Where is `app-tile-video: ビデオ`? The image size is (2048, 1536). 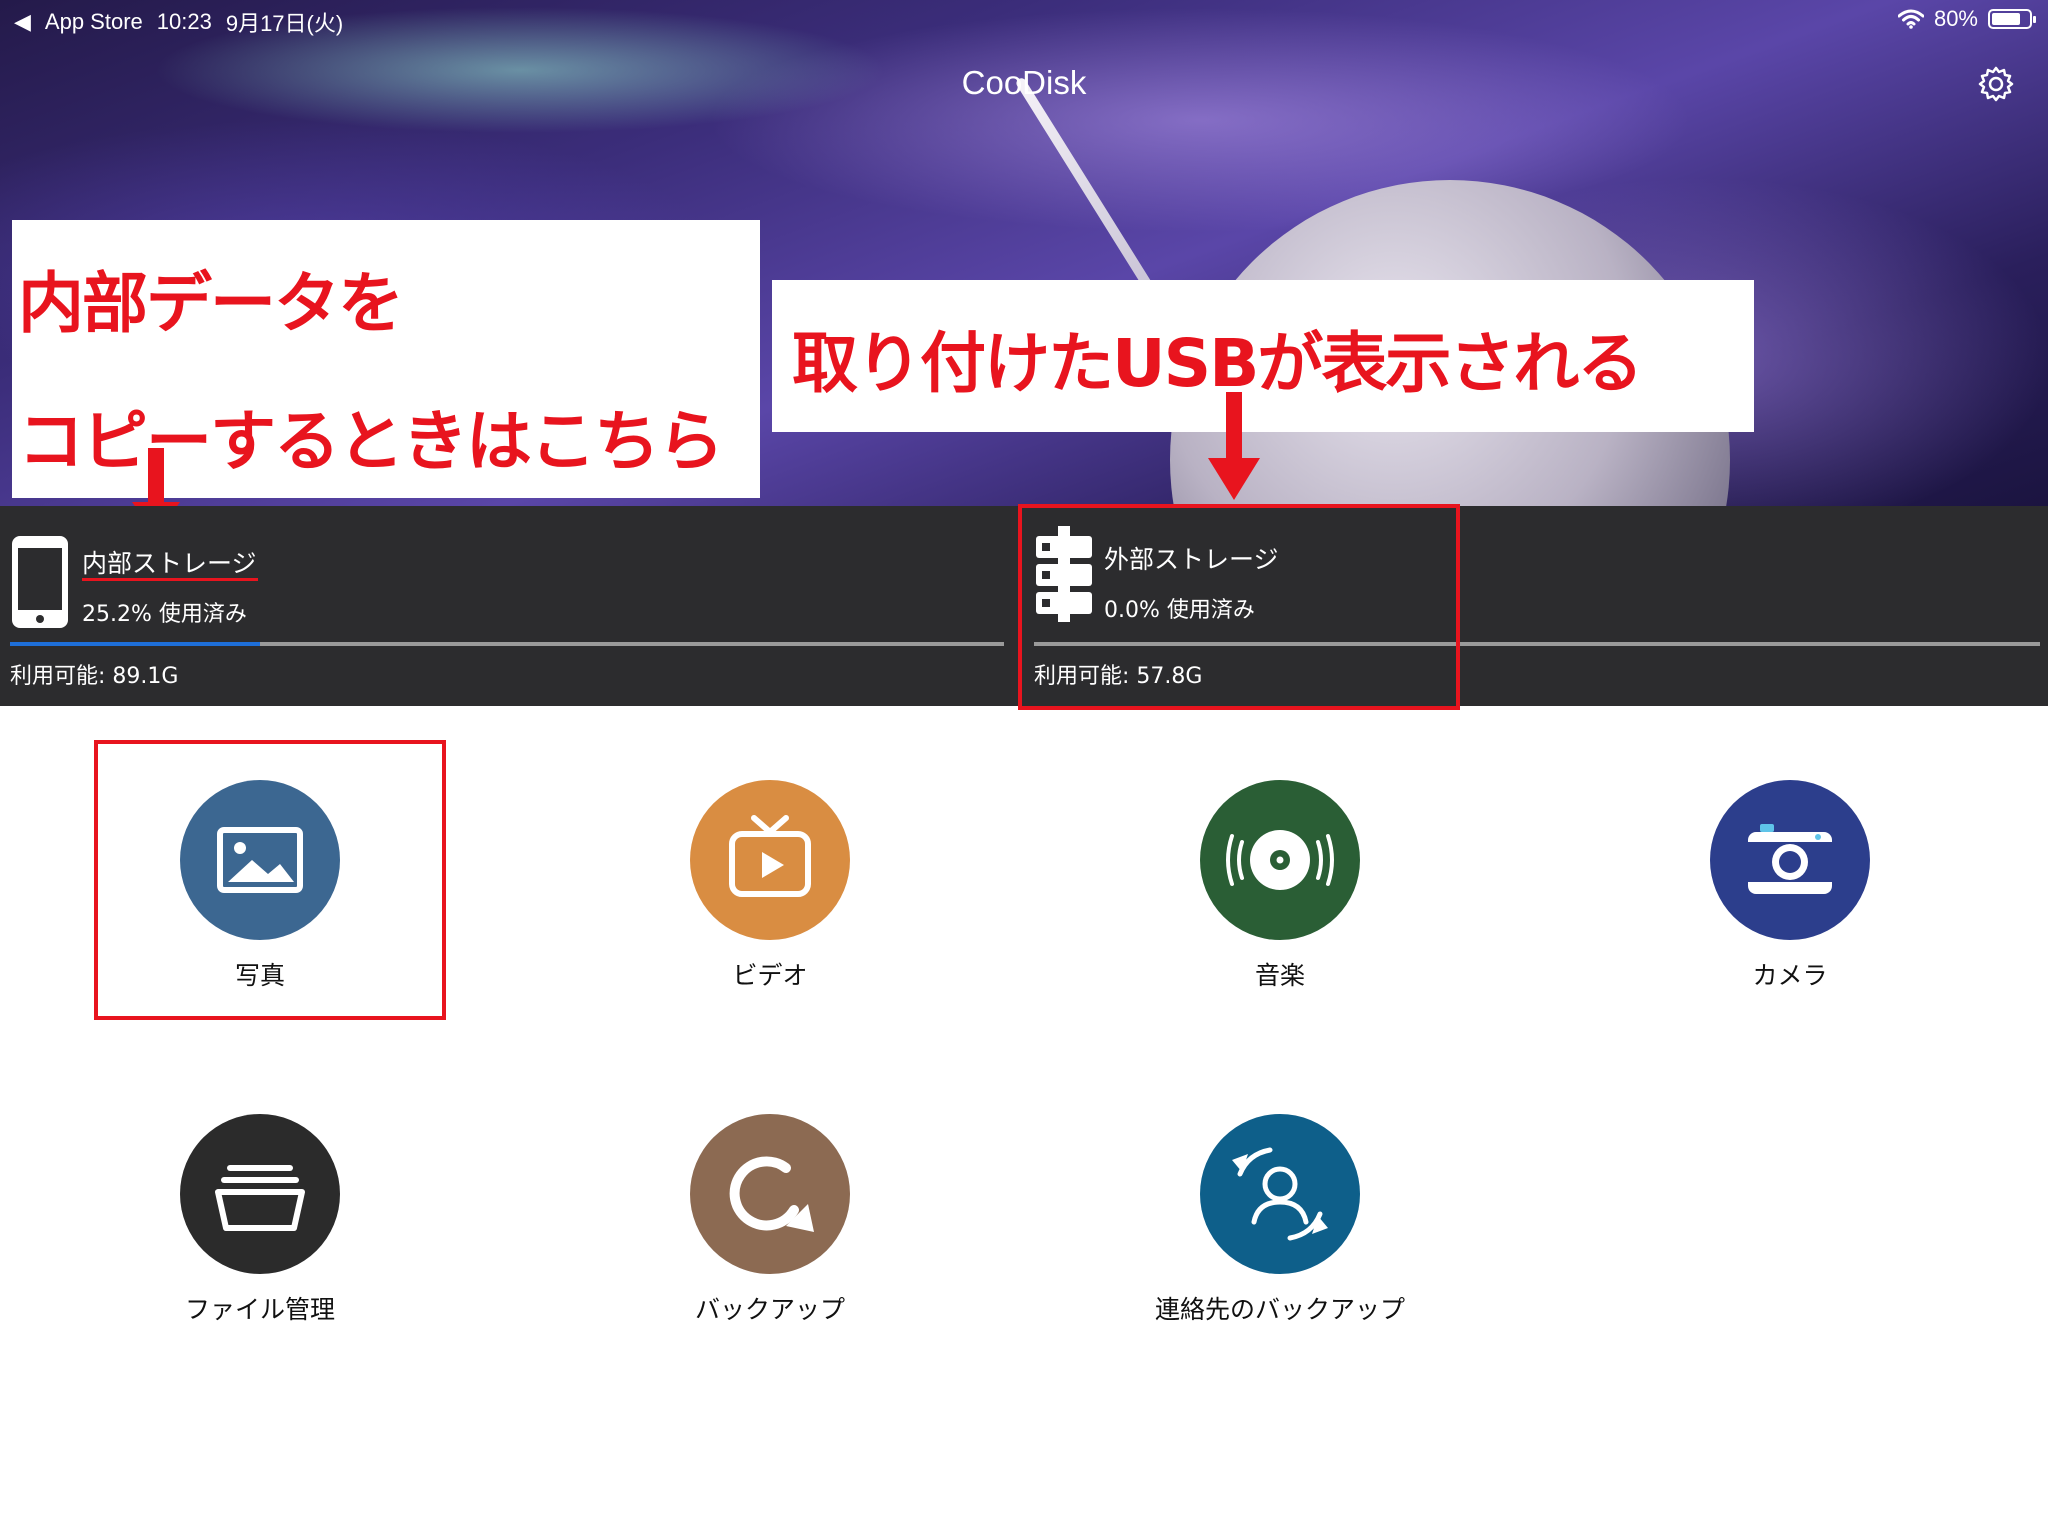 app-tile-video: ビデオ is located at coordinates (760, 890).